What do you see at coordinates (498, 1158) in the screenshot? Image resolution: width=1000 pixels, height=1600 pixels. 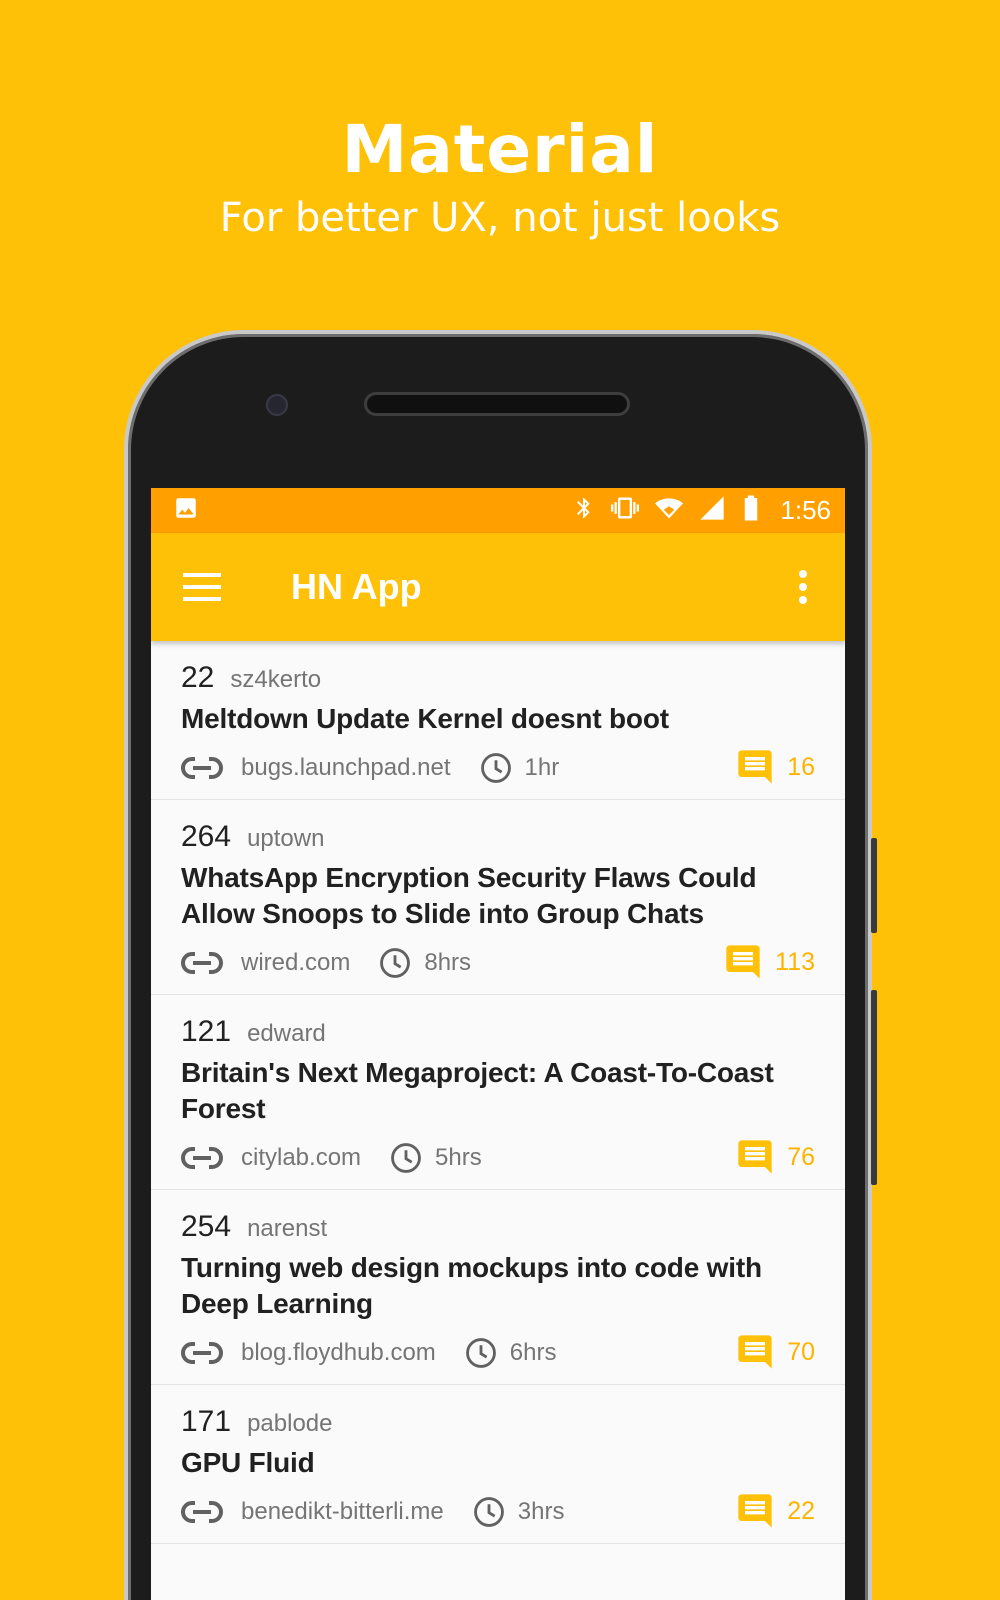 I see `story-meta: citylab.com 5hrs 76` at bounding box center [498, 1158].